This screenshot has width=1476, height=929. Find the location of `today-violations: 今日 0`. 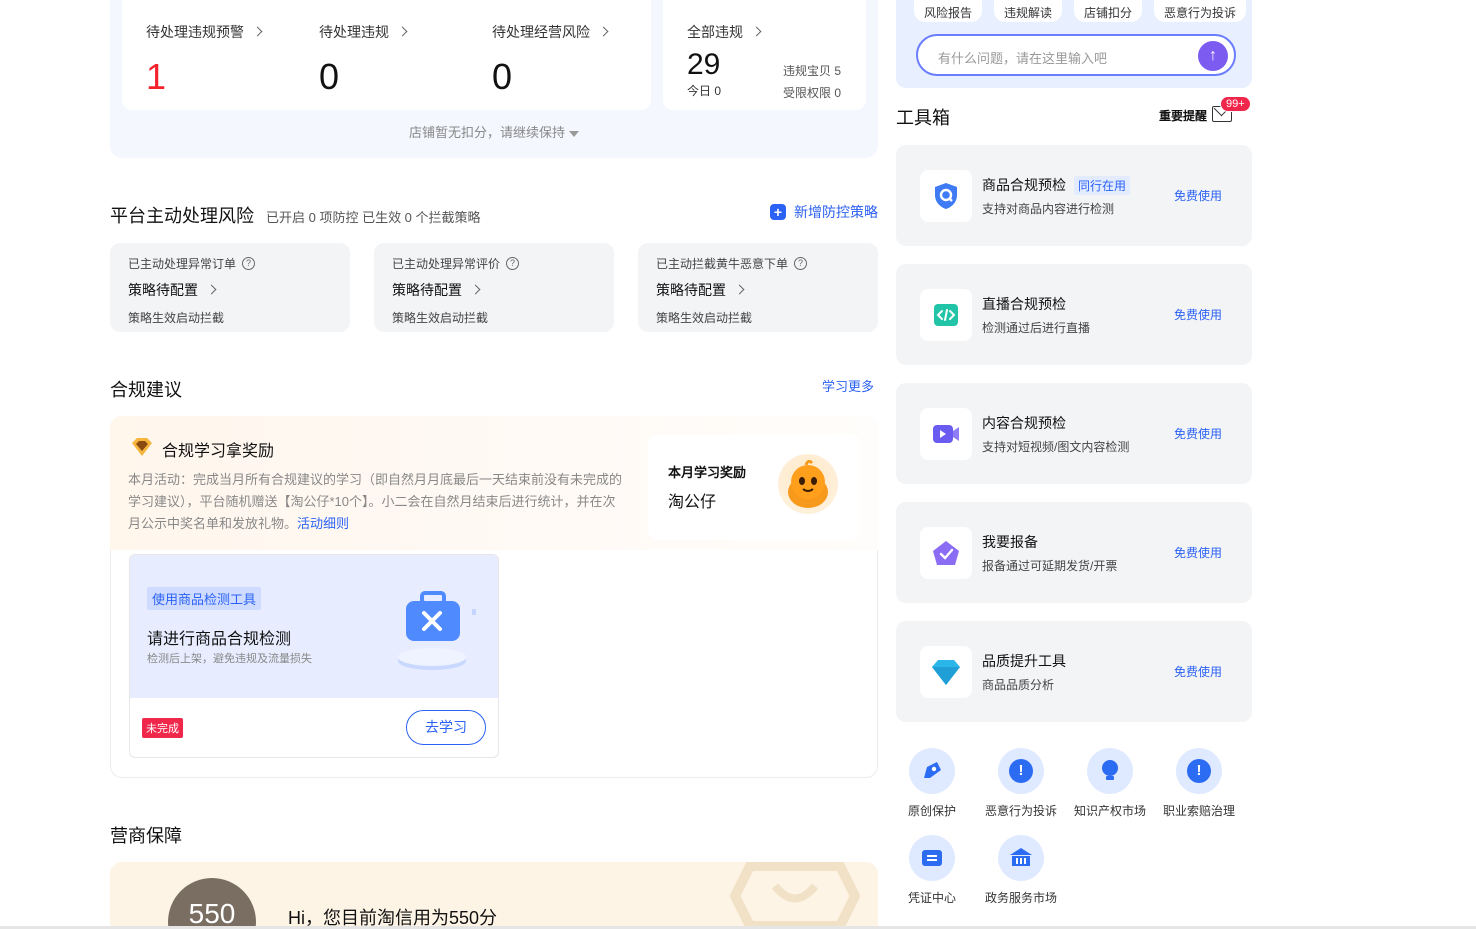

today-violations: 今日 0 is located at coordinates (704, 91).